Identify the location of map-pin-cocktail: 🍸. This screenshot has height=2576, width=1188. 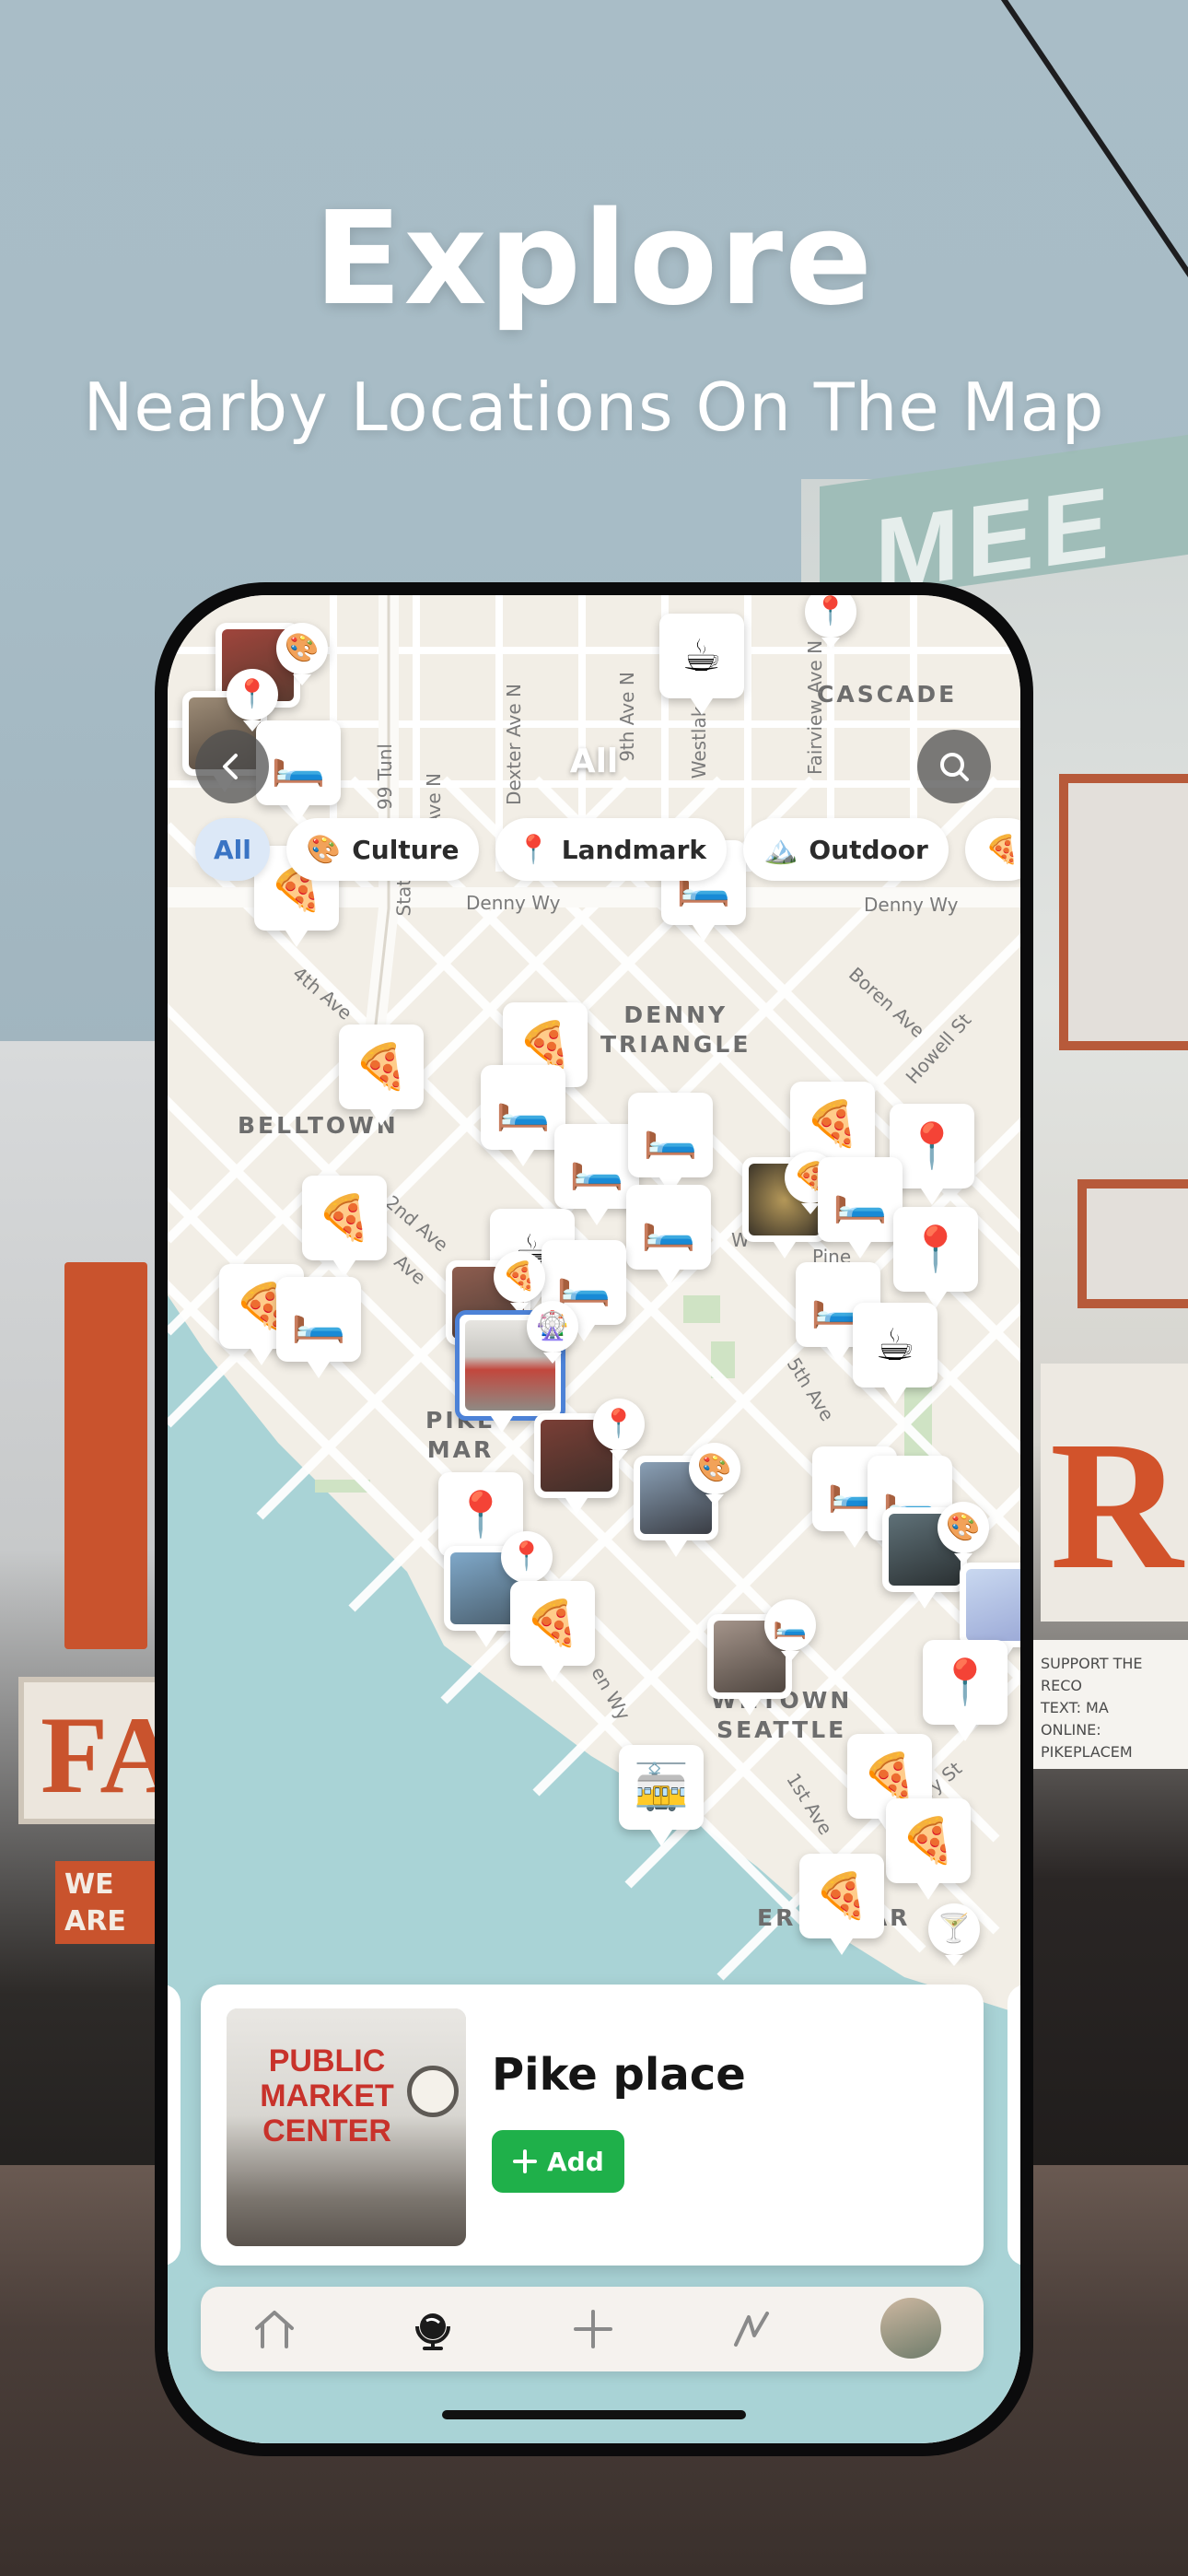
(954, 1935).